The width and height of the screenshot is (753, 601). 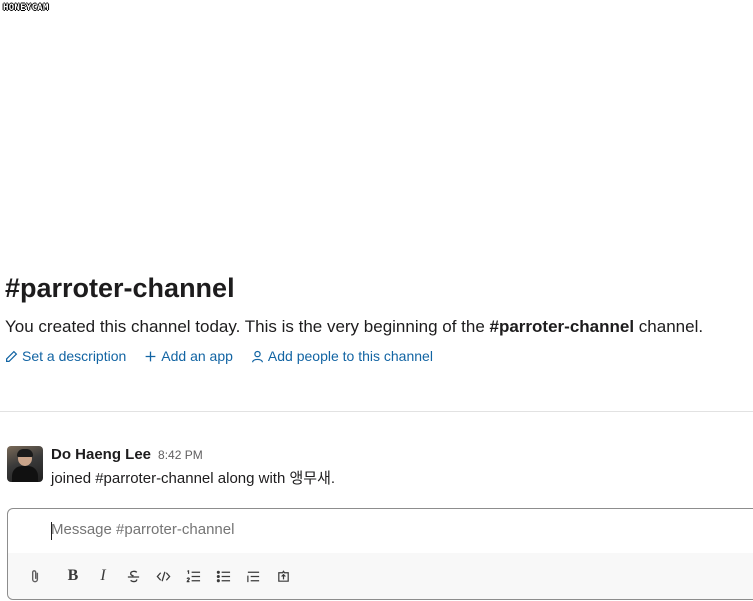 What do you see at coordinates (350, 356) in the screenshot?
I see `add-people-label: Add people to this channel` at bounding box center [350, 356].